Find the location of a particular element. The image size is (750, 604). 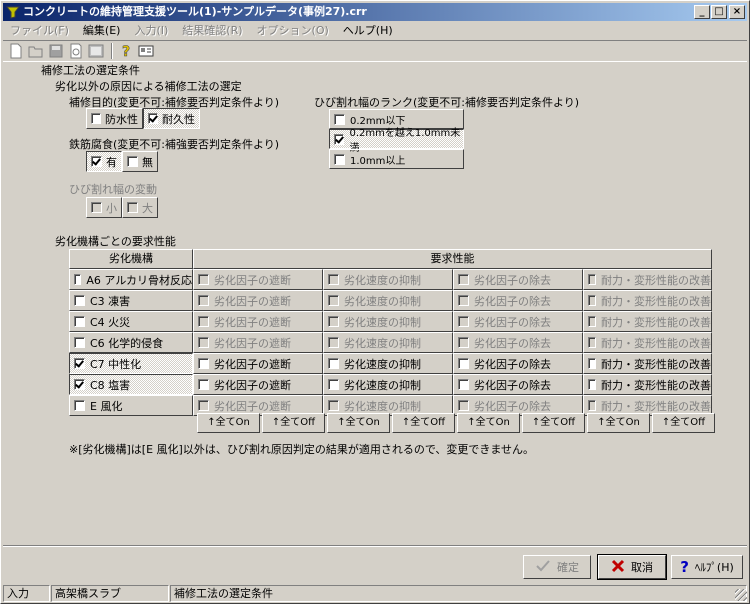

mechanism-cell: E 風化 is located at coordinates (131, 405).